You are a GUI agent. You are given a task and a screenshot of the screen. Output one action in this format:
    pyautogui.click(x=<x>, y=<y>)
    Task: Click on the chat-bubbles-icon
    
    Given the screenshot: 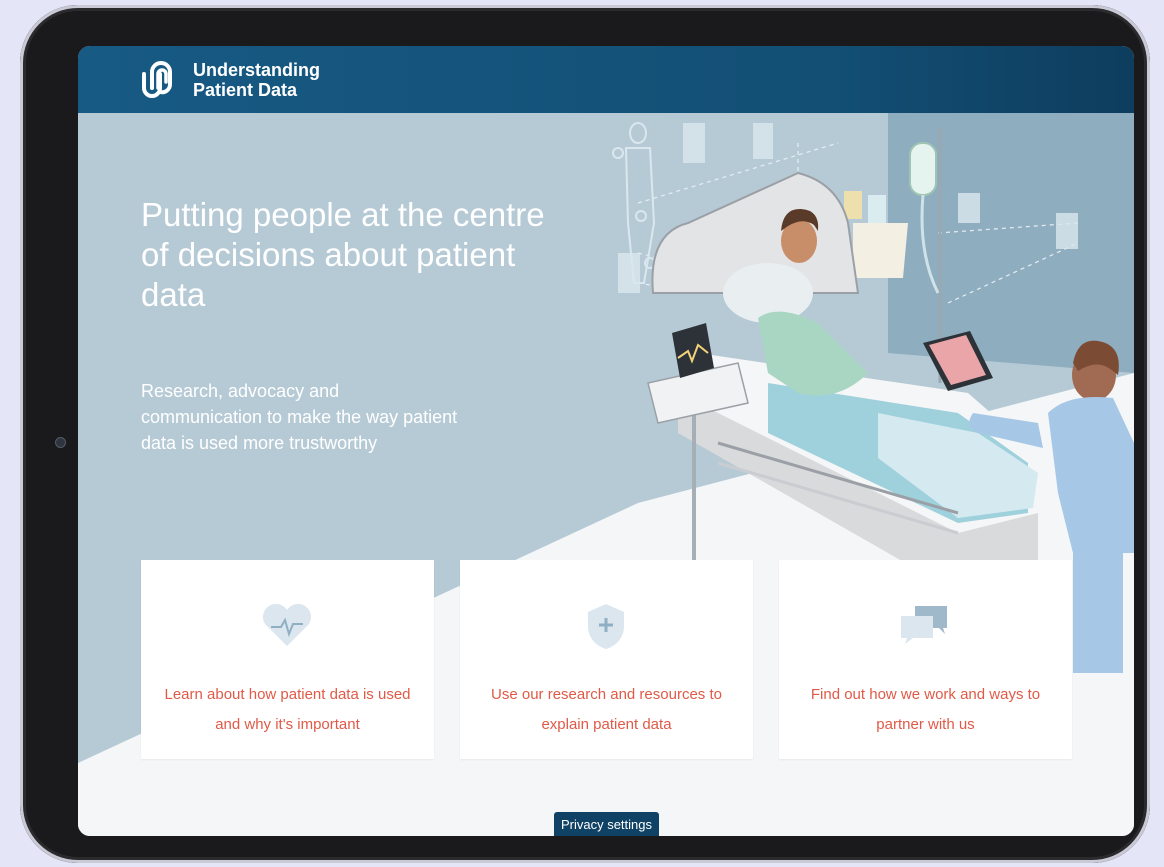 What is the action you would take?
    pyautogui.click(x=924, y=625)
    